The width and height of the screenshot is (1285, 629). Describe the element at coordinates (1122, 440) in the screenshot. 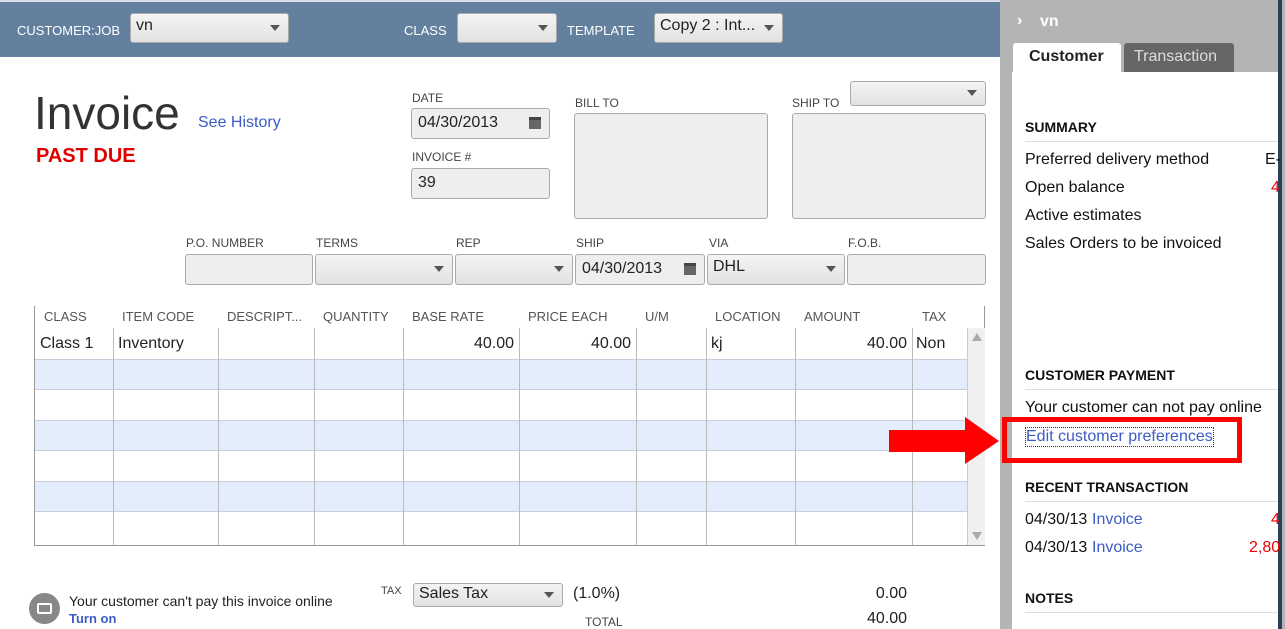

I see `highlight-box` at that location.